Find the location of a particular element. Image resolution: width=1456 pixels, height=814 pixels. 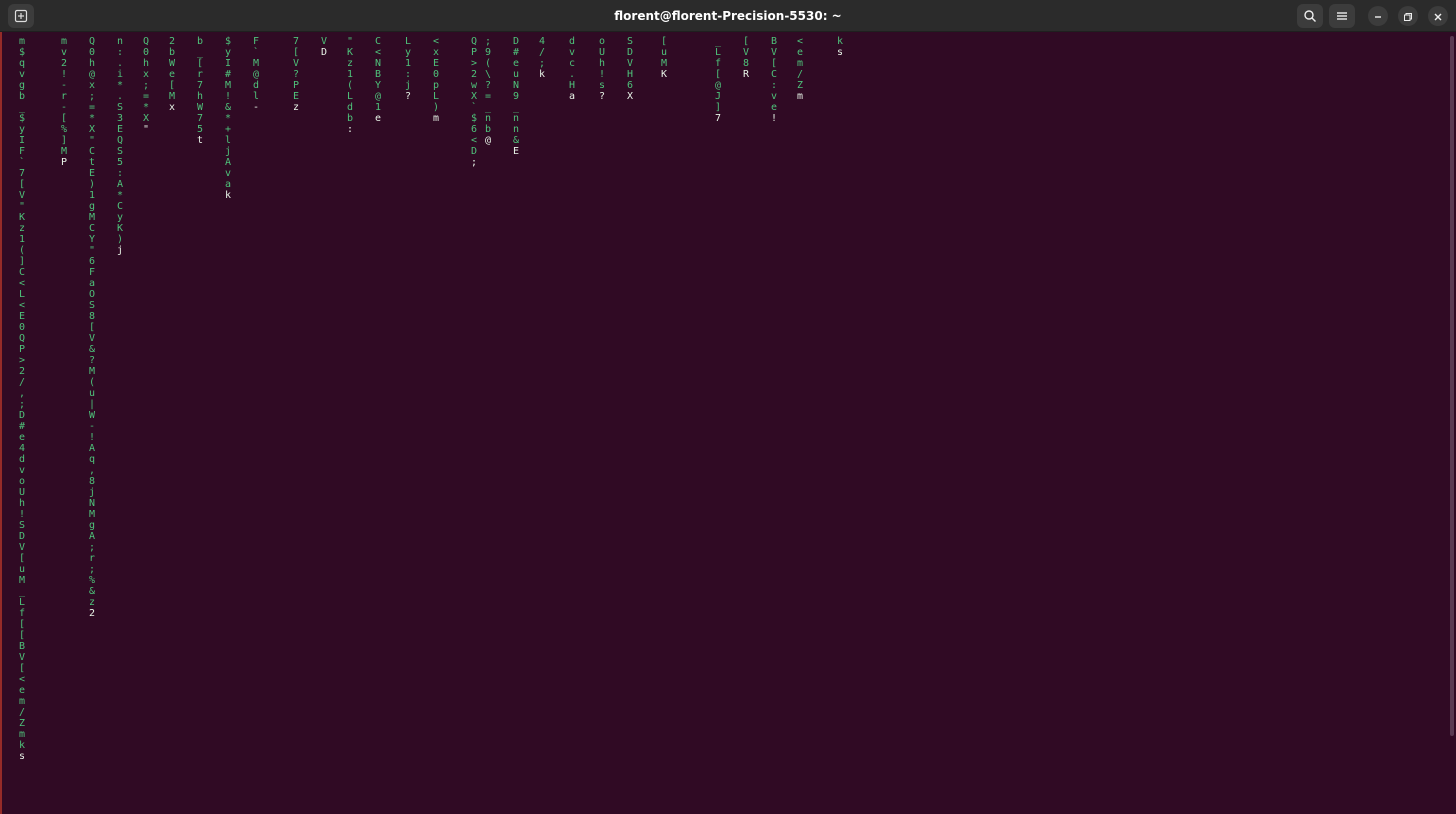

matrix-rain-char: l is located at coordinates (228, 140).